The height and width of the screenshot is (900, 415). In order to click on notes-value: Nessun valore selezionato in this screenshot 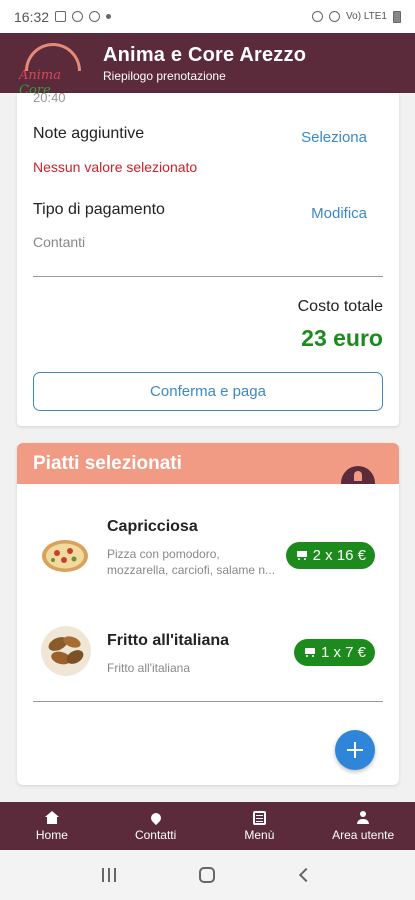, I will do `click(115, 167)`.